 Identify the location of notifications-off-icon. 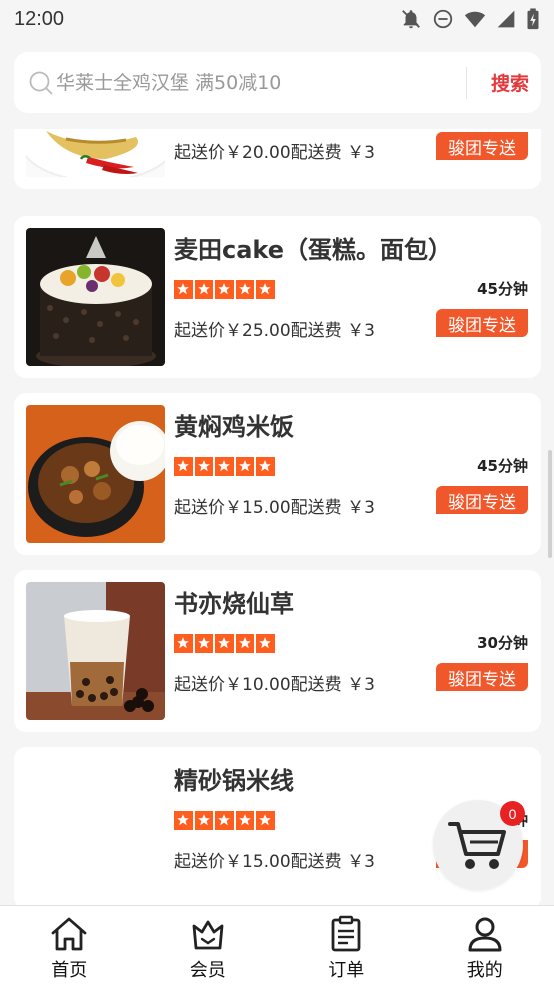
(411, 19).